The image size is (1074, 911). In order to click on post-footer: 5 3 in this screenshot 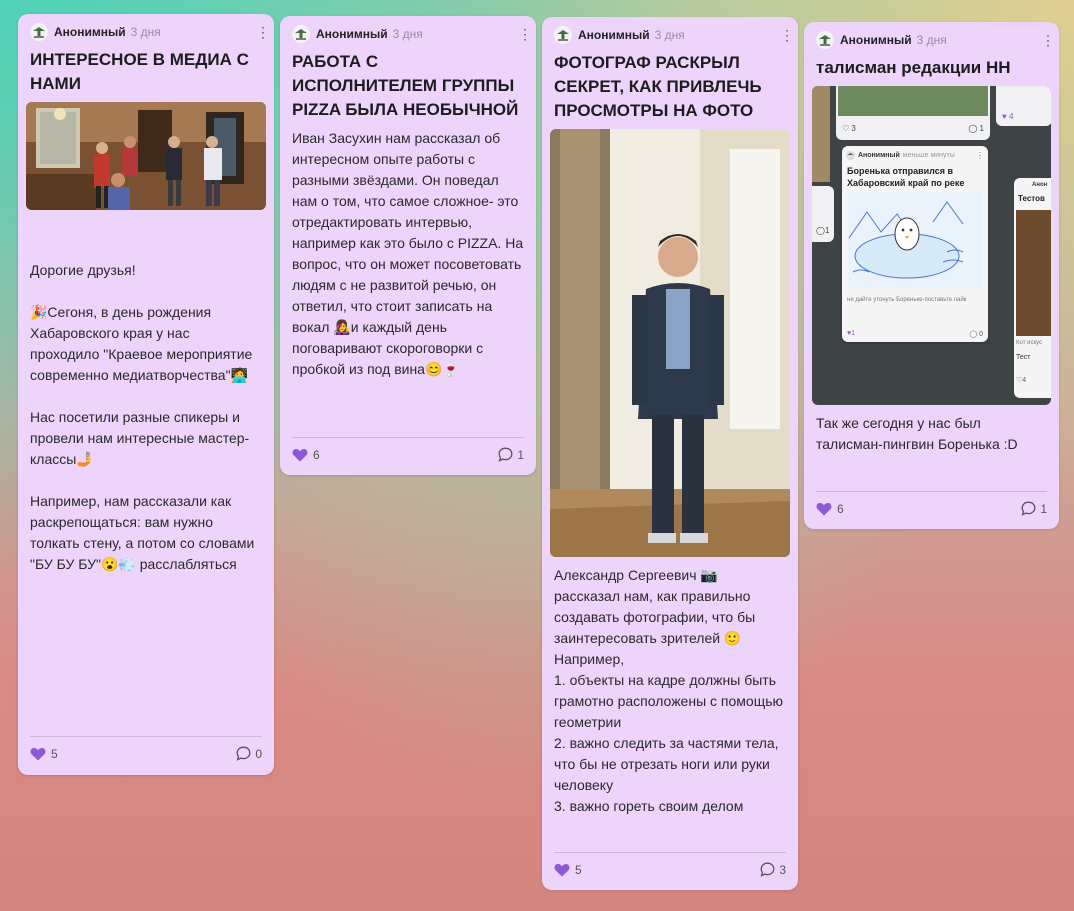, I will do `click(670, 869)`.